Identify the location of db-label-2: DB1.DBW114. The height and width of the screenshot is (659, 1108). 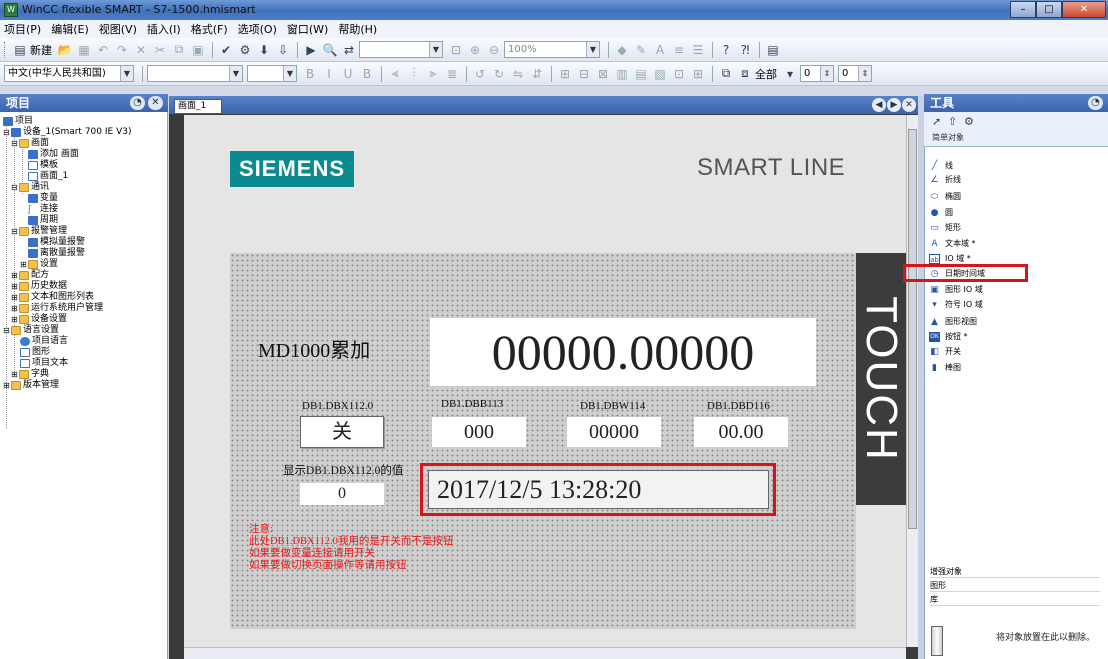
(612, 406).